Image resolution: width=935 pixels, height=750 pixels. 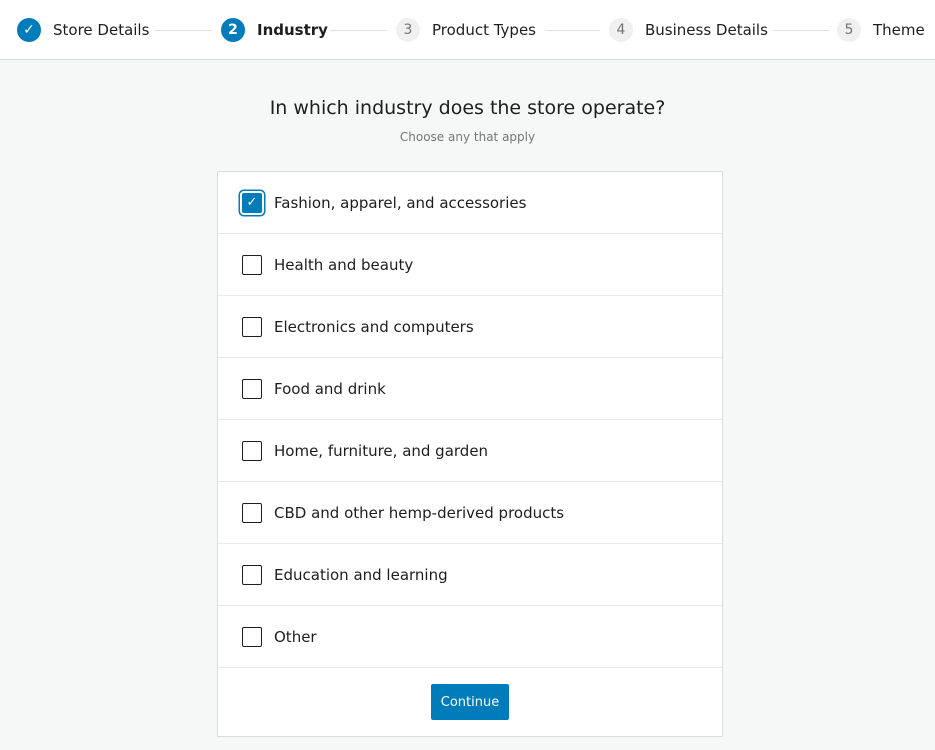 What do you see at coordinates (295, 636) in the screenshot?
I see `option-label: Other` at bounding box center [295, 636].